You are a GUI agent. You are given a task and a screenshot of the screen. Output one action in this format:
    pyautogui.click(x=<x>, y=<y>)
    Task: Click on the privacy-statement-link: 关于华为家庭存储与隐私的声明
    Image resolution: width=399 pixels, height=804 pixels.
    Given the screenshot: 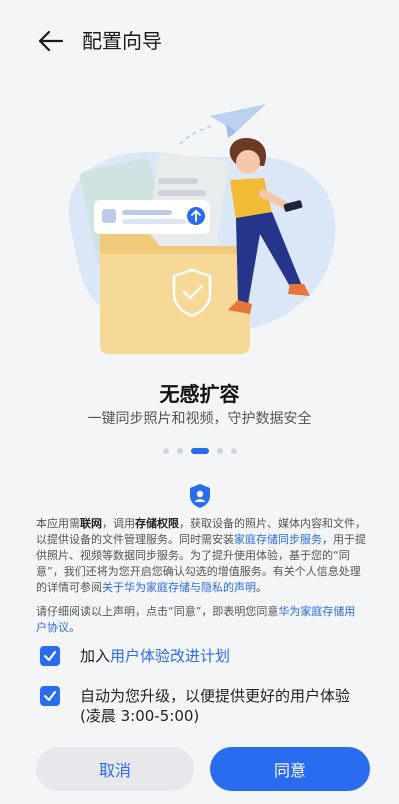 What is the action you would take?
    pyautogui.click(x=179, y=587)
    